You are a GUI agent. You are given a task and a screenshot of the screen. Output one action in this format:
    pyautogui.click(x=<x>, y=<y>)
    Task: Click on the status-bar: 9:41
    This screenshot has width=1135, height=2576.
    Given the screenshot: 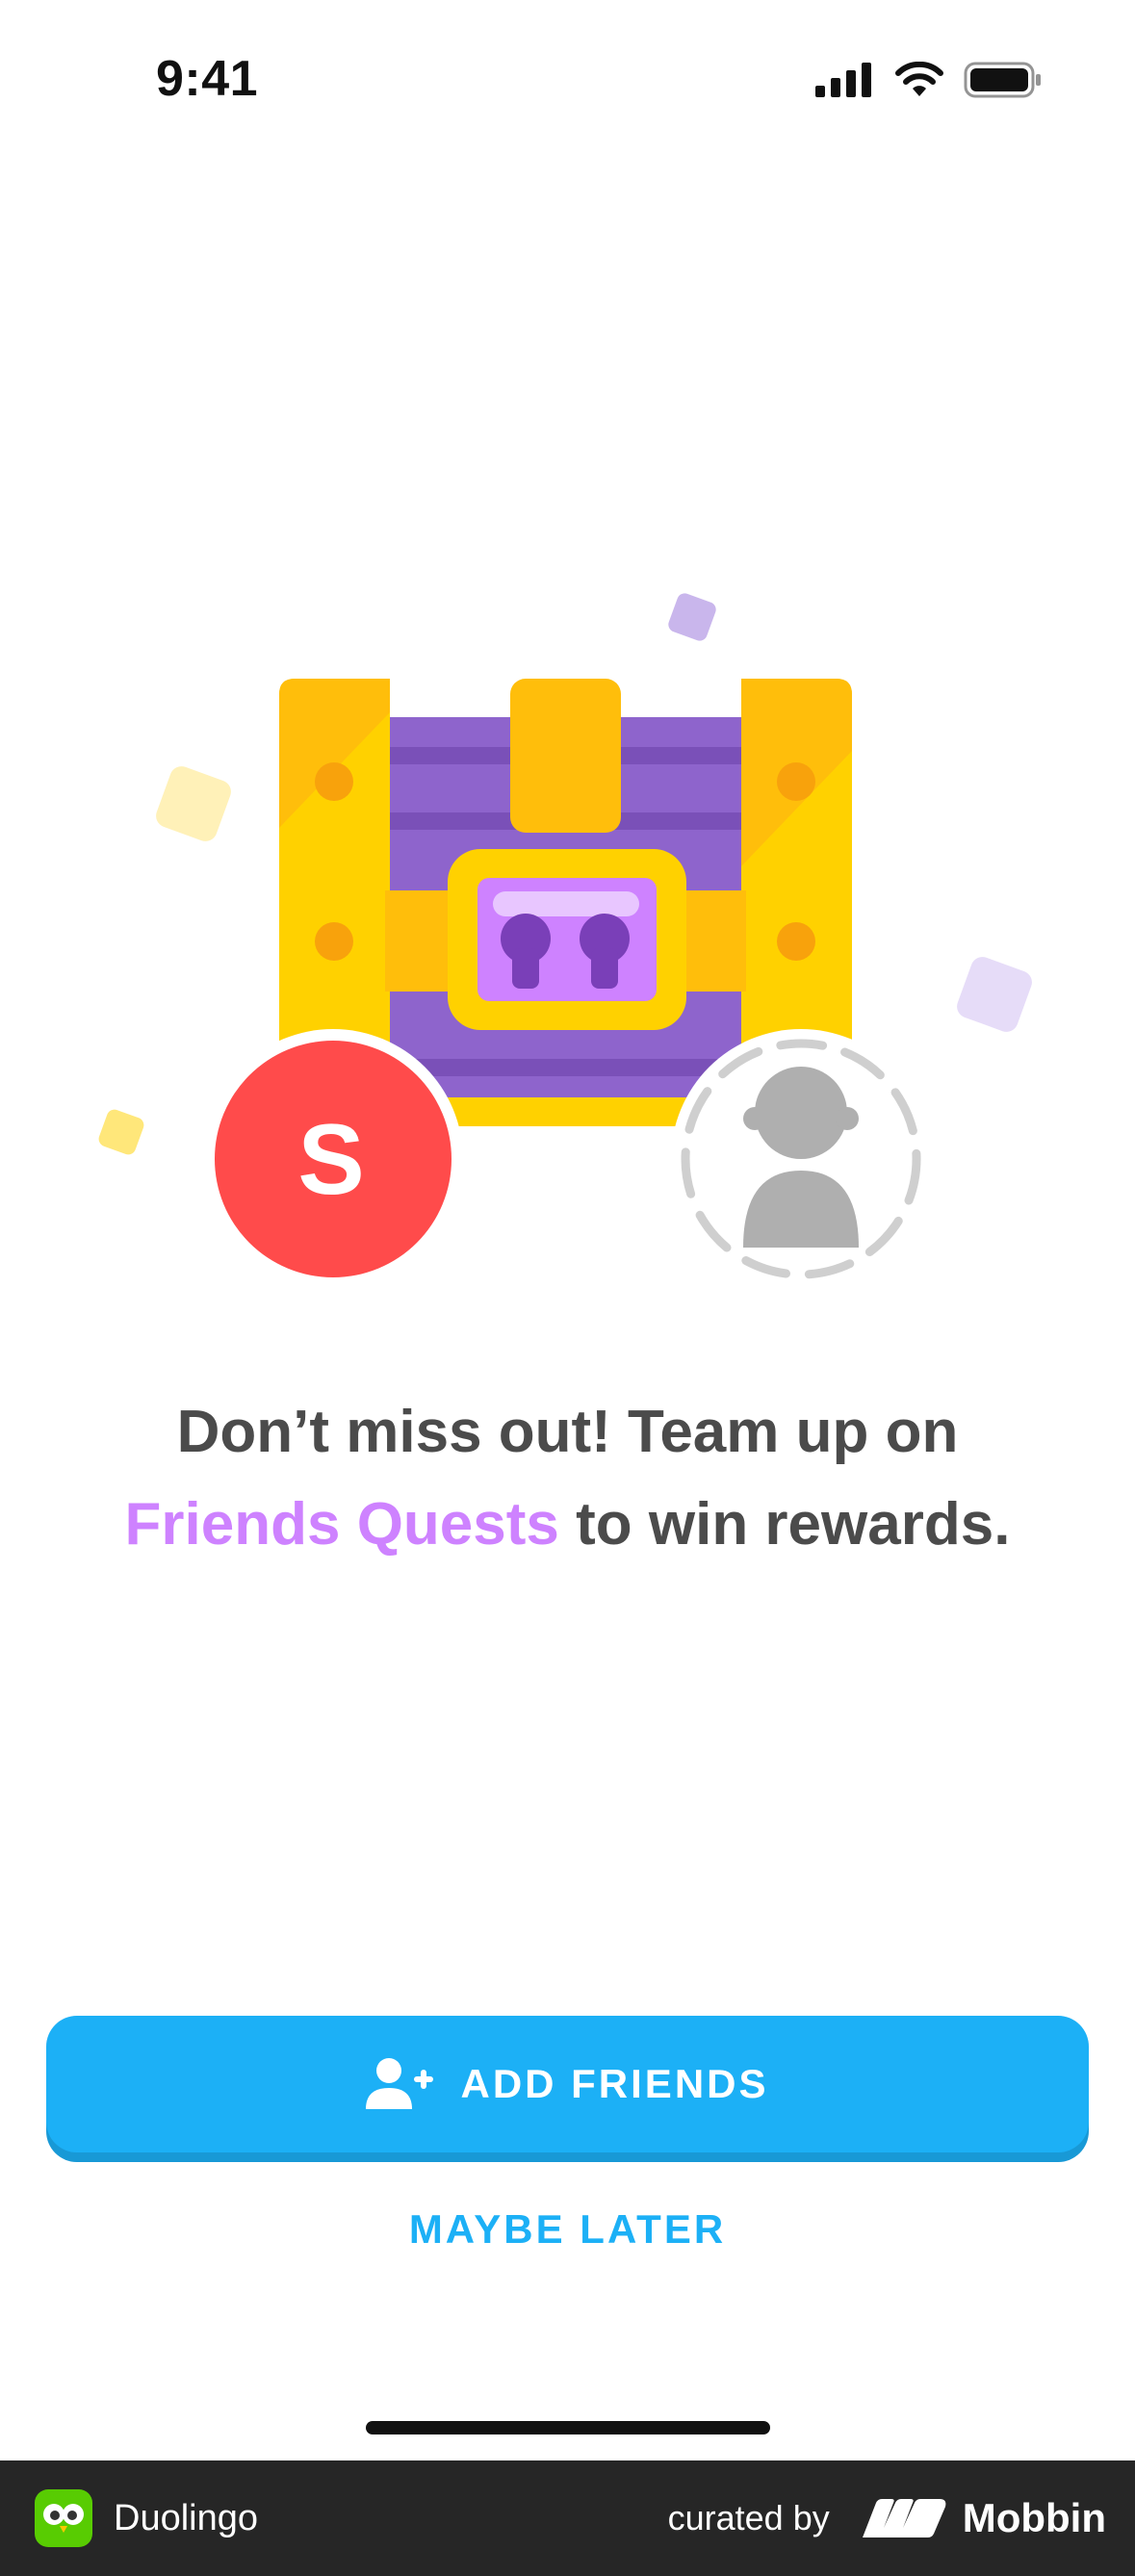 What is the action you would take?
    pyautogui.click(x=567, y=84)
    